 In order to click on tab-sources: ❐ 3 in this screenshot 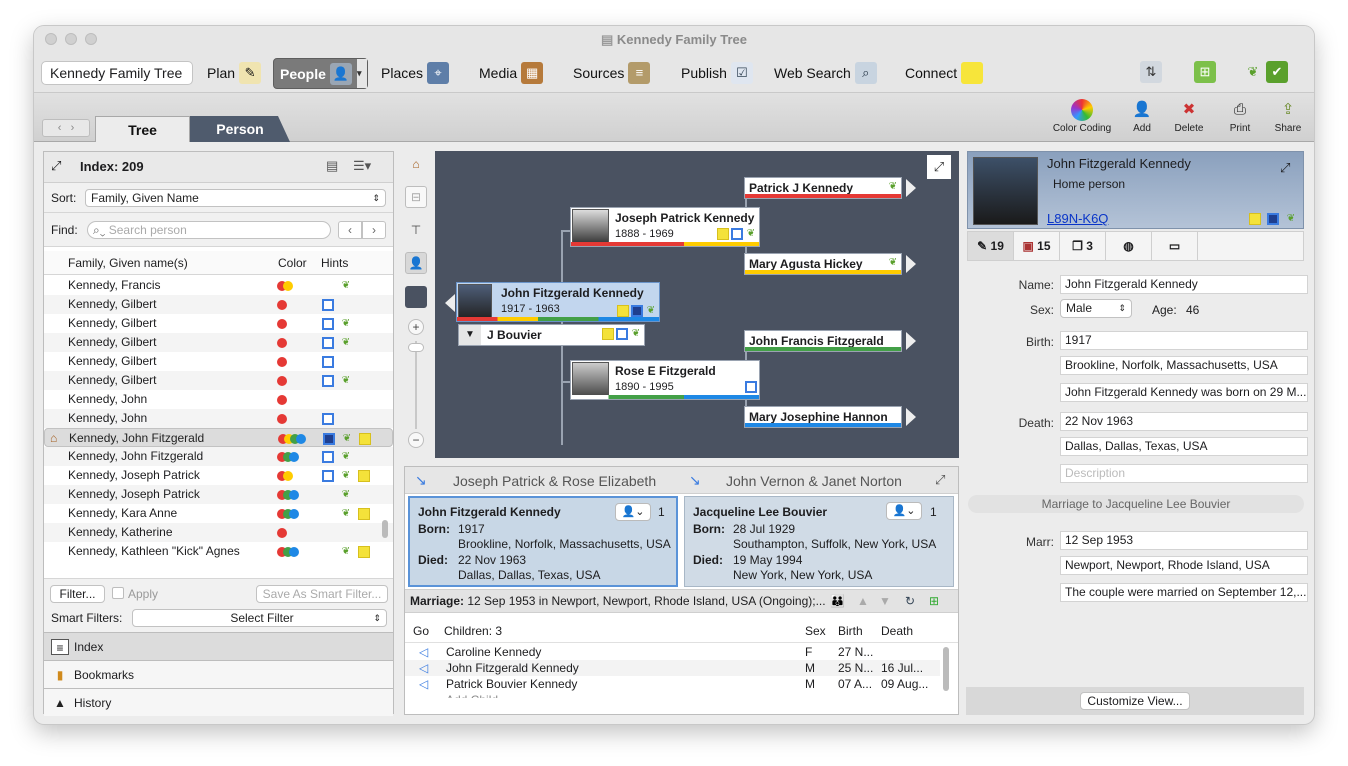, I will do `click(1083, 246)`.